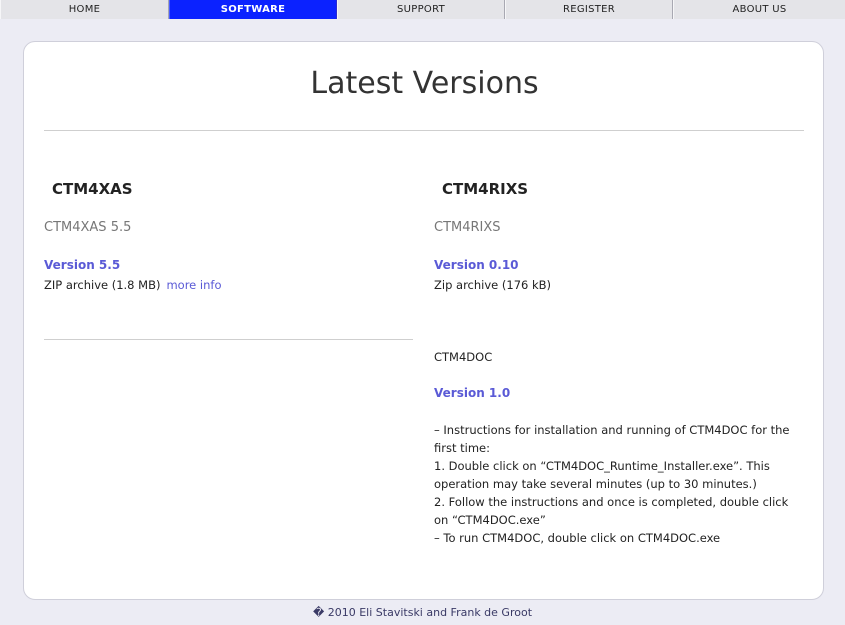 The width and height of the screenshot is (845, 625). What do you see at coordinates (467, 227) in the screenshot?
I see `ctm4rixs-name: CTM4RIXS` at bounding box center [467, 227].